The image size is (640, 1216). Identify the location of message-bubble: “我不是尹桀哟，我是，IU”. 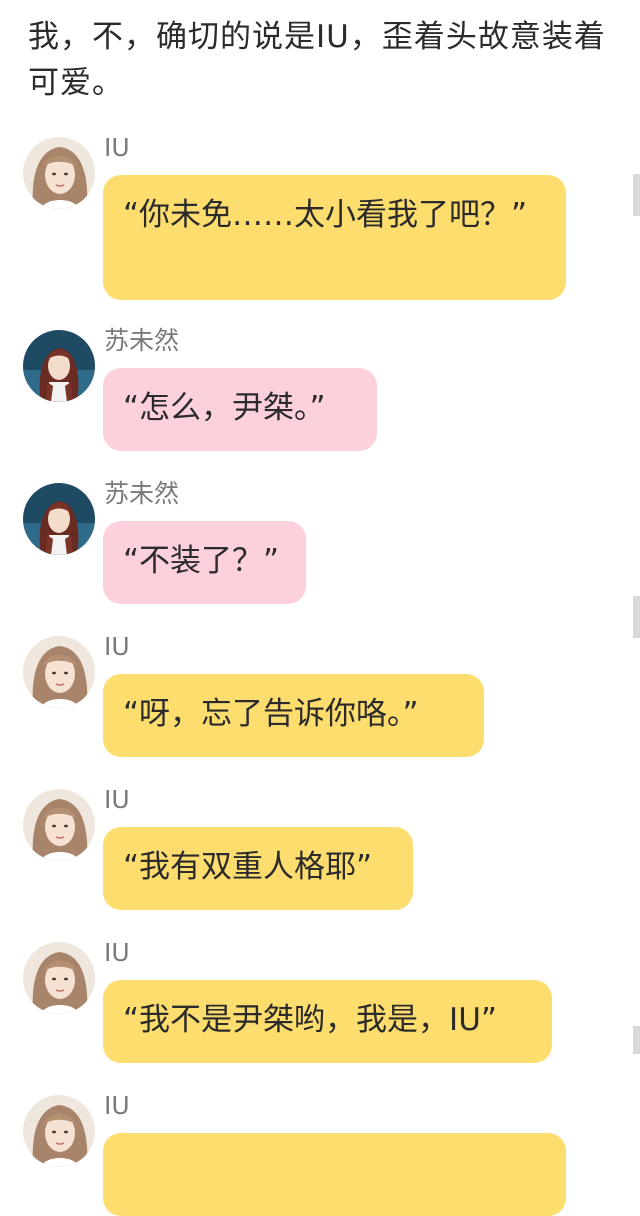
(327, 1021).